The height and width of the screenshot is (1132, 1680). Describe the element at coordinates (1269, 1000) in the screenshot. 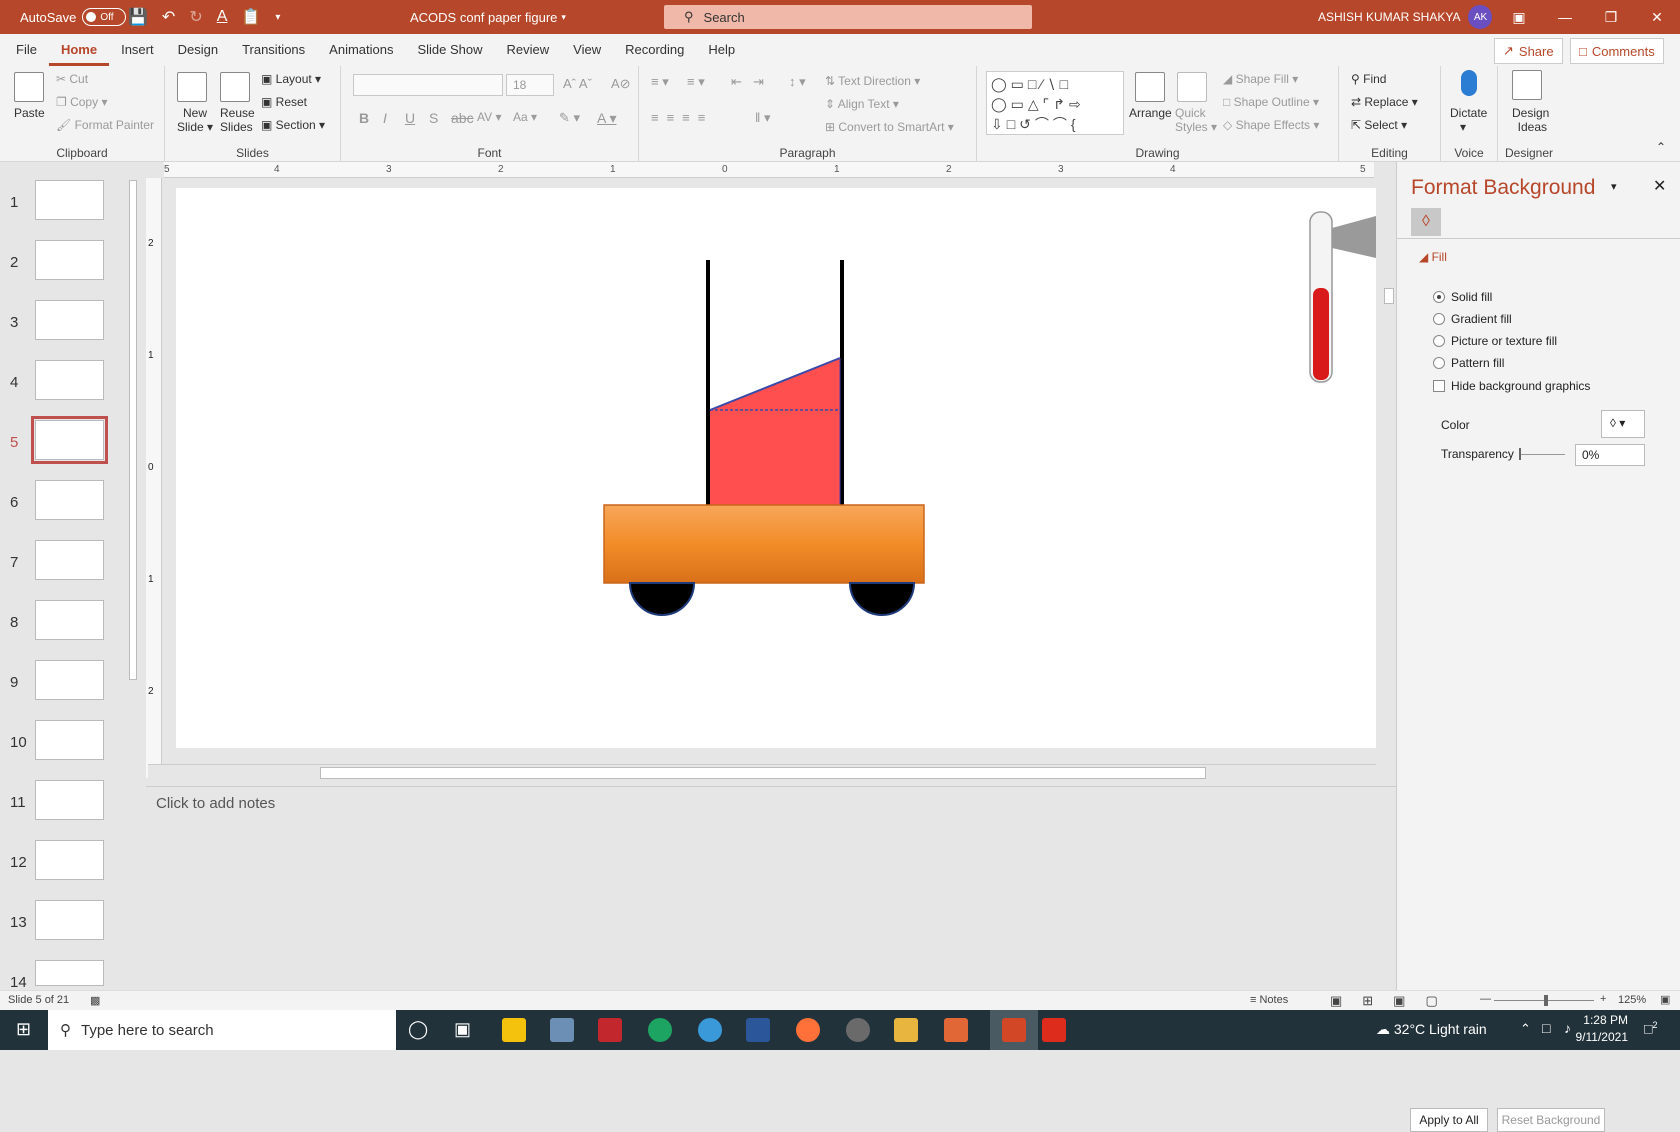

I see `notes-button: ≡ Notes` at that location.